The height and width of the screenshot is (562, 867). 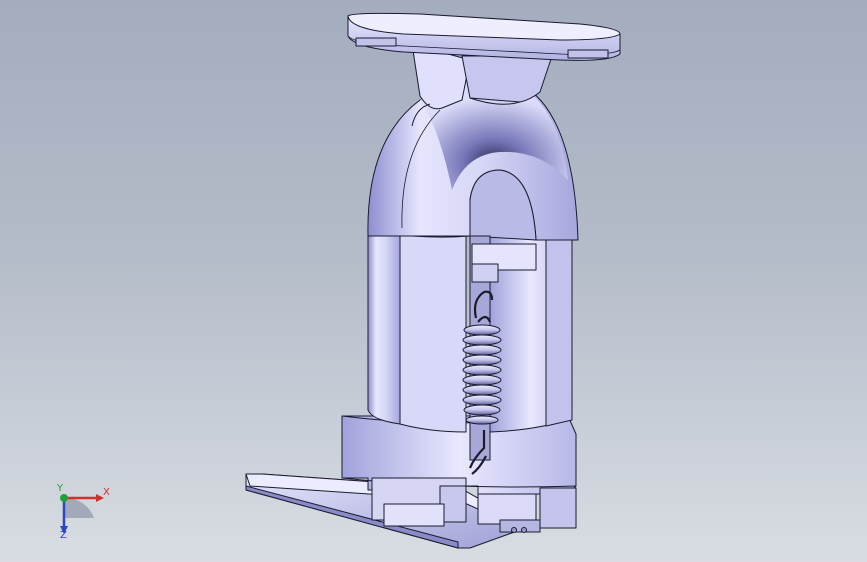 What do you see at coordinates (60, 488) in the screenshot?
I see `y-axis-label: Y` at bounding box center [60, 488].